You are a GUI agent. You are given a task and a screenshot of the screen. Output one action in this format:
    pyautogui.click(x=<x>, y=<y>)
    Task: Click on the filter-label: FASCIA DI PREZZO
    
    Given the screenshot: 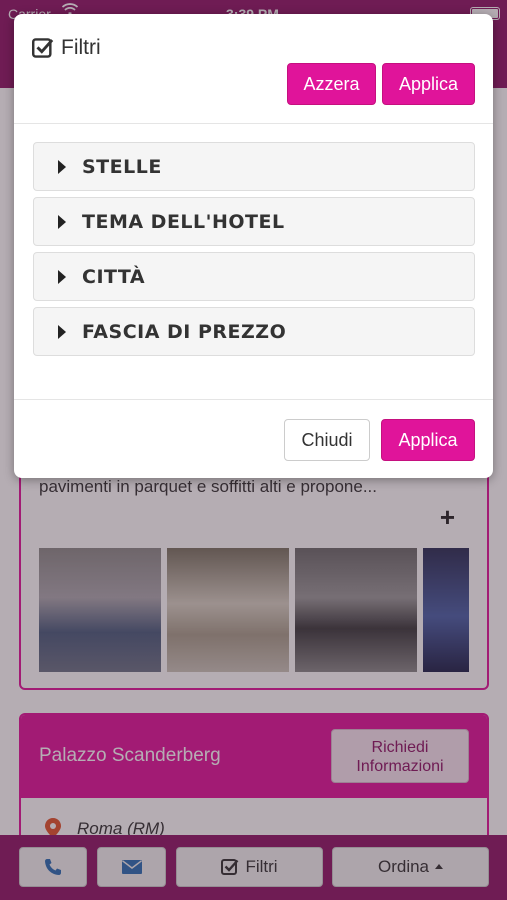 What is the action you would take?
    pyautogui.click(x=184, y=331)
    